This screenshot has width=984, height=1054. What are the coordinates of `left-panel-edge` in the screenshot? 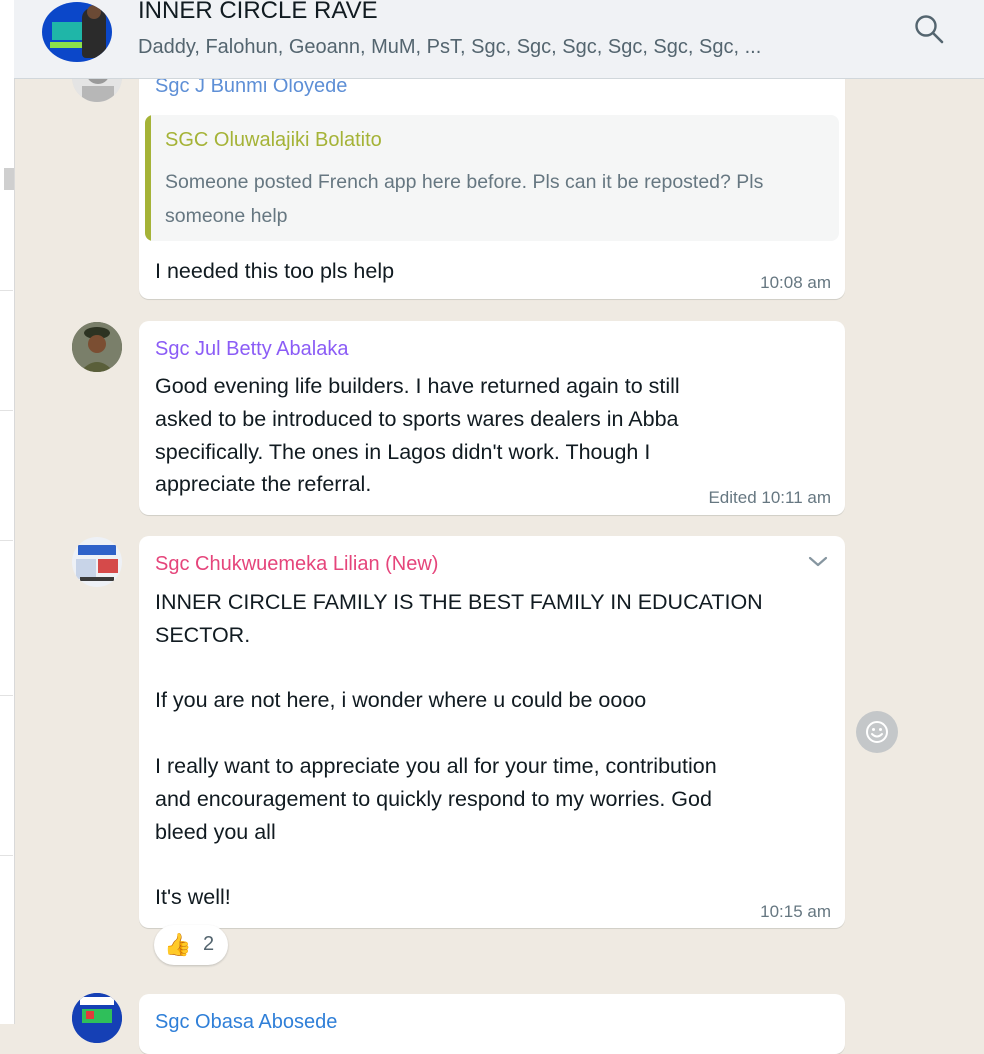 It's located at (7, 512).